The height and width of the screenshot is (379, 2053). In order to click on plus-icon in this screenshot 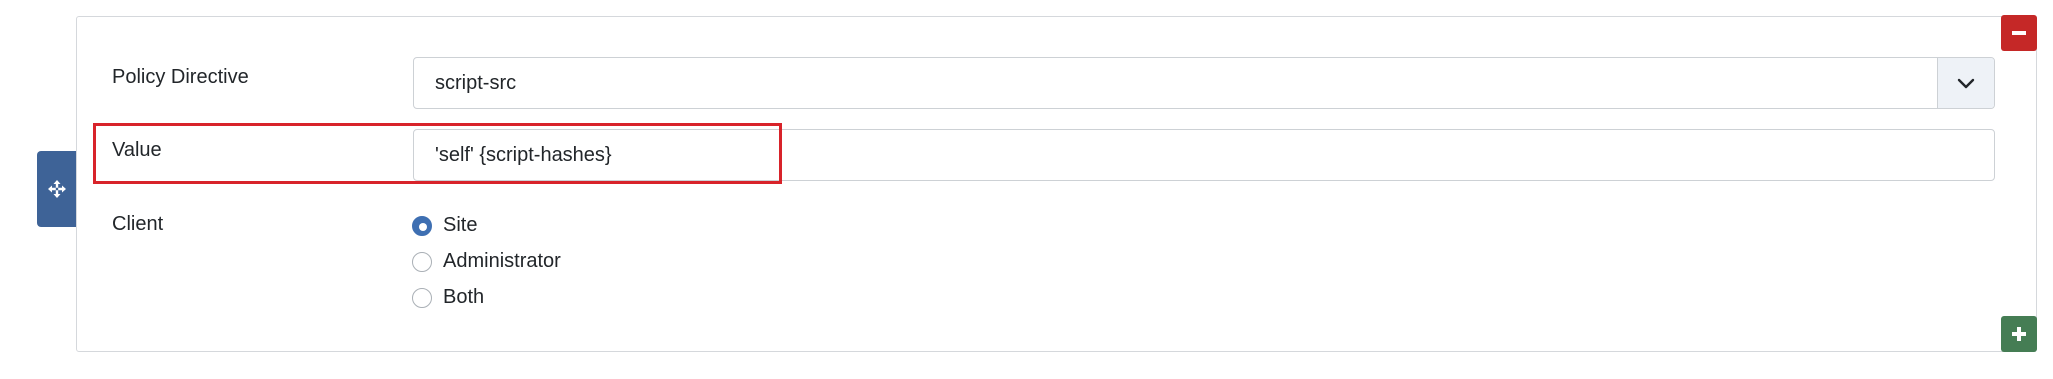, I will do `click(2019, 334)`.